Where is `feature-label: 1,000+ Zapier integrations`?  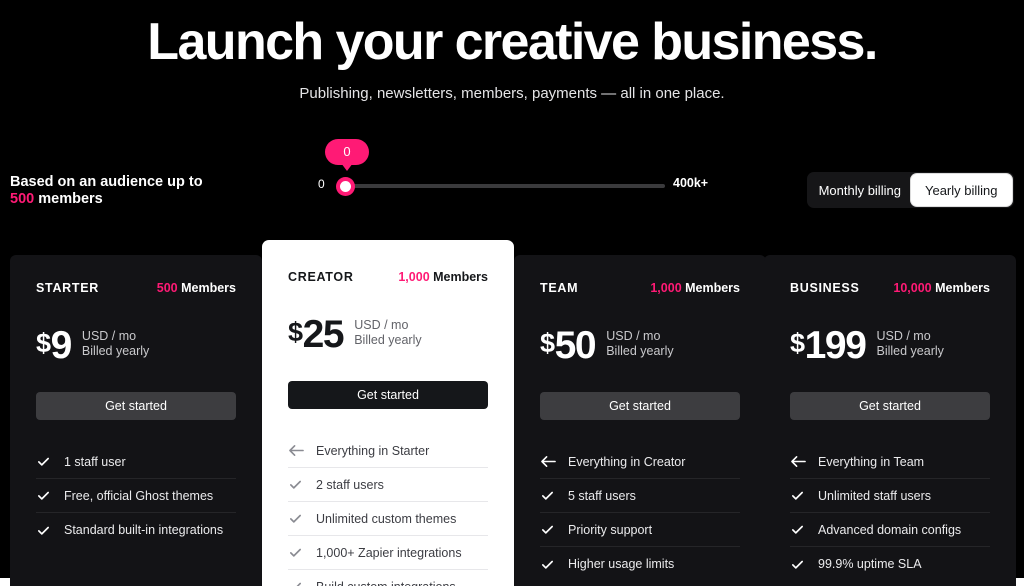
feature-label: 1,000+ Zapier integrations is located at coordinates (389, 552).